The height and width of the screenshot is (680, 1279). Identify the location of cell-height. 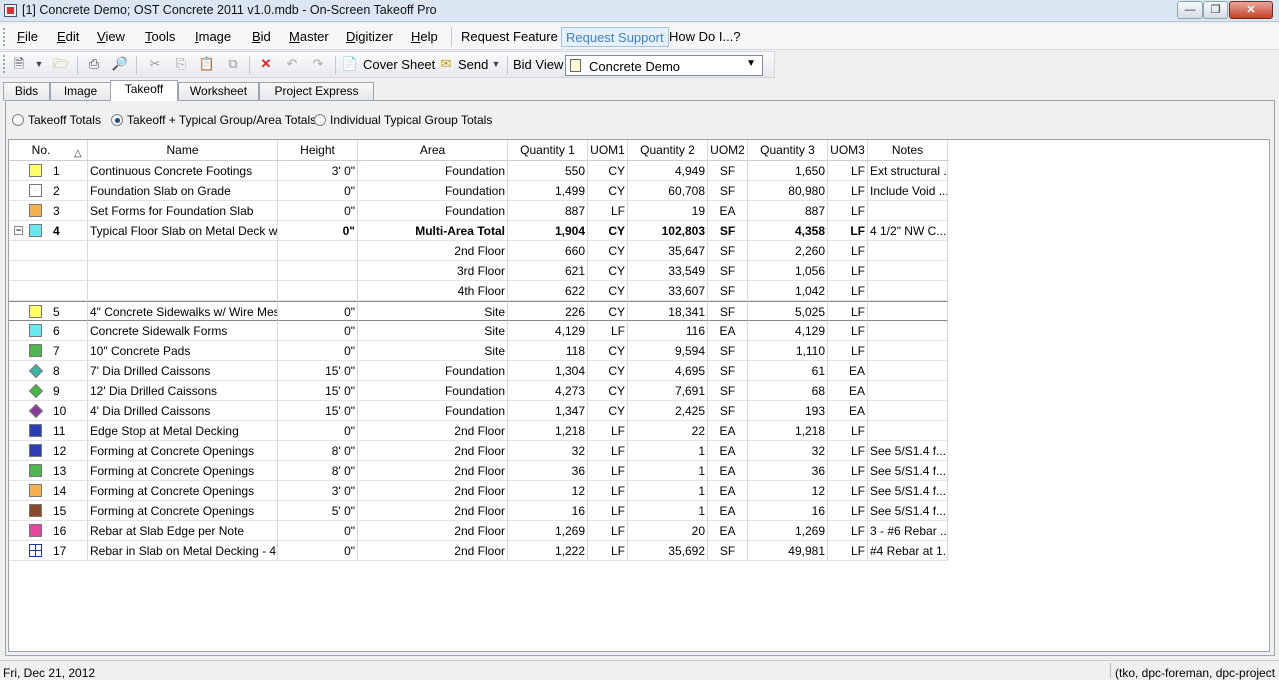
(318, 251).